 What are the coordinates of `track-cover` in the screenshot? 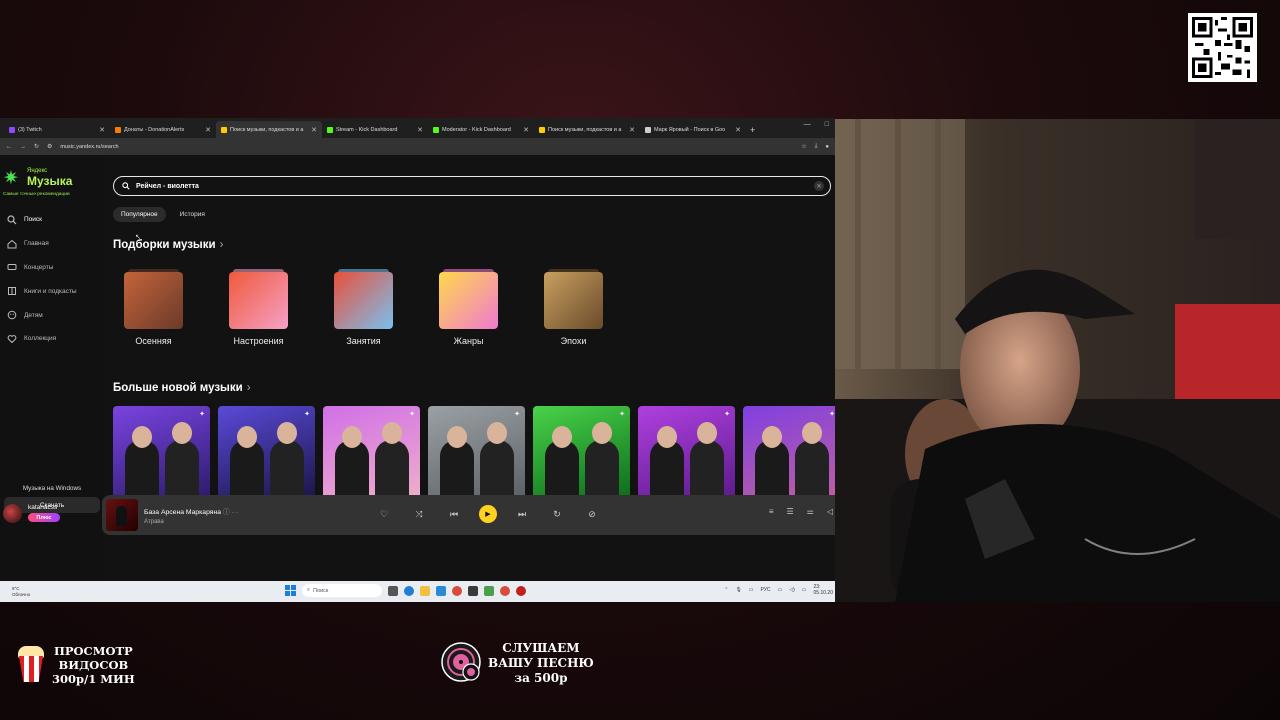 It's located at (122, 515).